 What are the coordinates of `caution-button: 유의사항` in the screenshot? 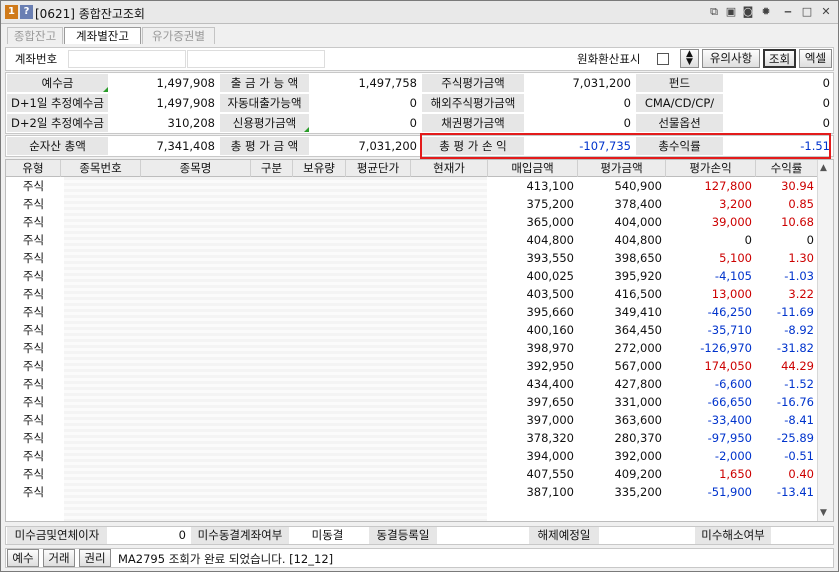 It's located at (731, 58).